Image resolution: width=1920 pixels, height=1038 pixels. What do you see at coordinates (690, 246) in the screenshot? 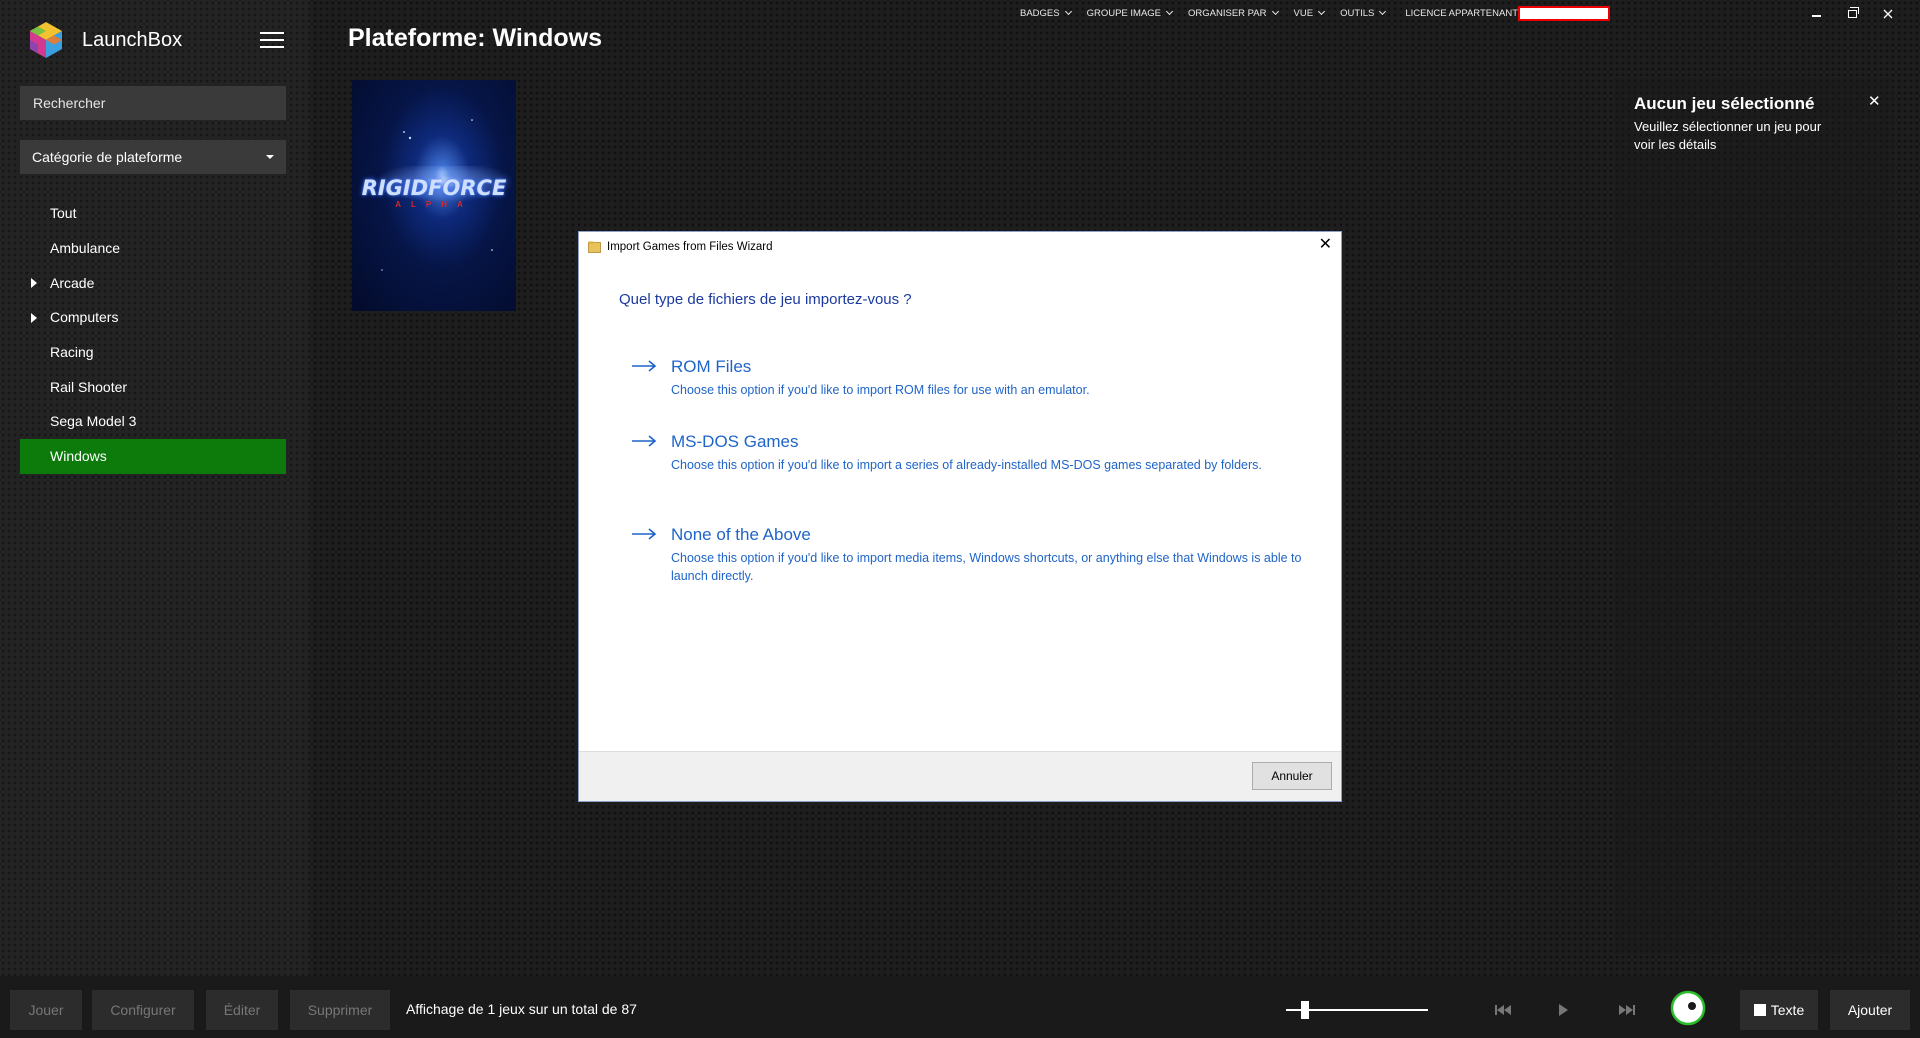
I see `dialog-title: Import Games from Files Wizard` at bounding box center [690, 246].